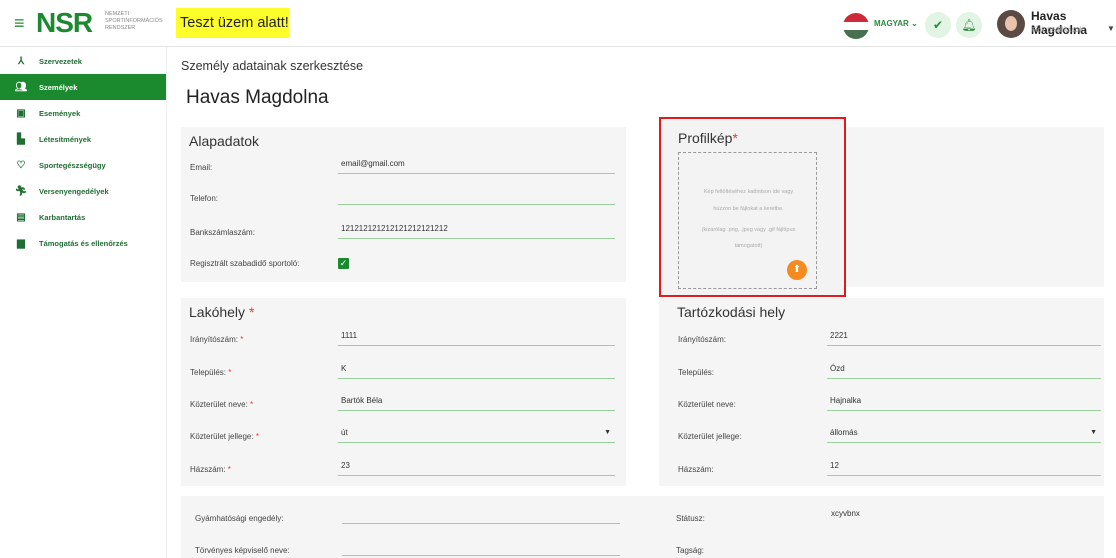 This screenshot has height=558, width=1116. Describe the element at coordinates (83, 139) in the screenshot. I see `sidebar-item-letesitmenyek: ▙ Létesítmények` at that location.